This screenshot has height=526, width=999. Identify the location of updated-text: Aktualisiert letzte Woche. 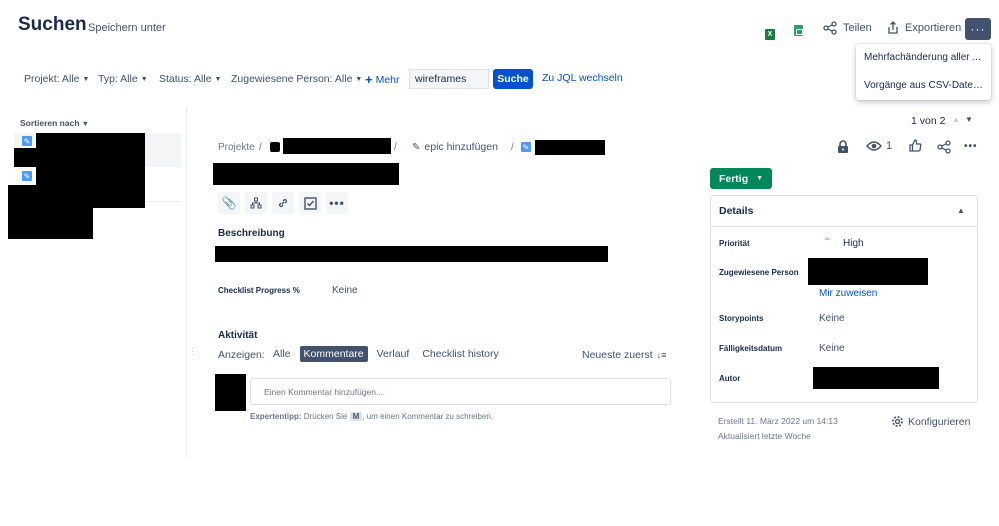
(764, 436).